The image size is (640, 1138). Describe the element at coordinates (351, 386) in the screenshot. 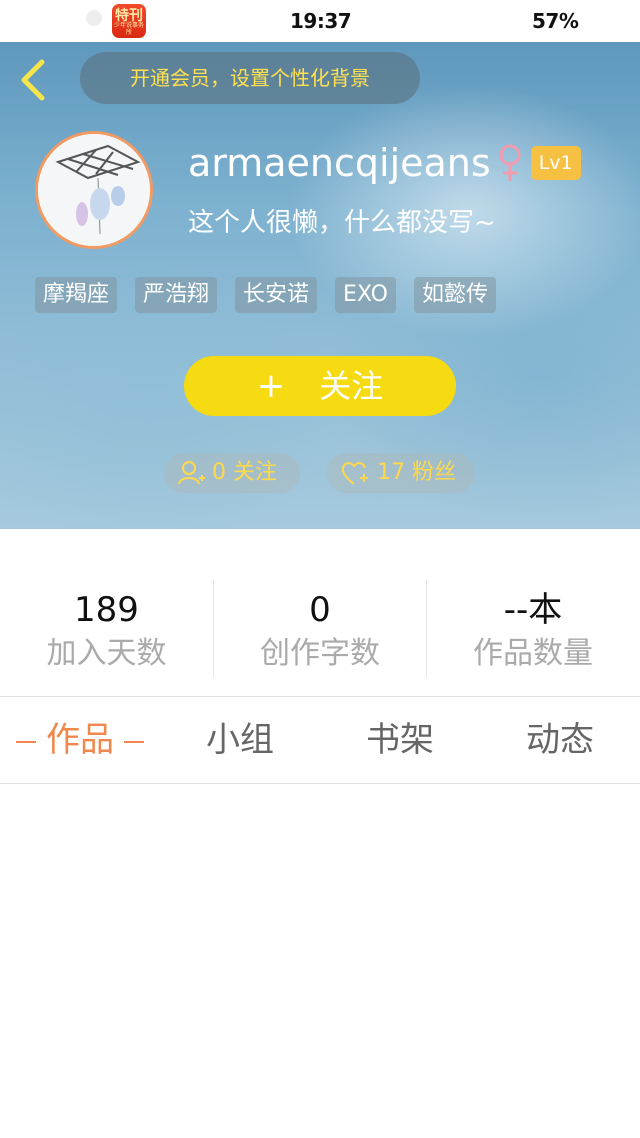

I see `follow-label: 关注` at that location.